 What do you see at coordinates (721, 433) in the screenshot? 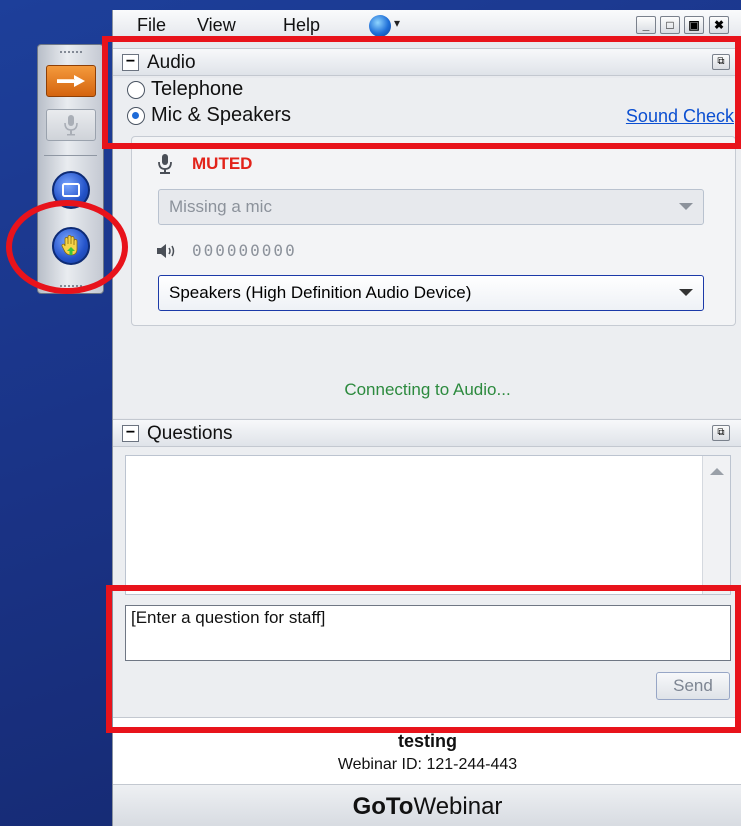
I see `popout-icon: ⧉` at bounding box center [721, 433].